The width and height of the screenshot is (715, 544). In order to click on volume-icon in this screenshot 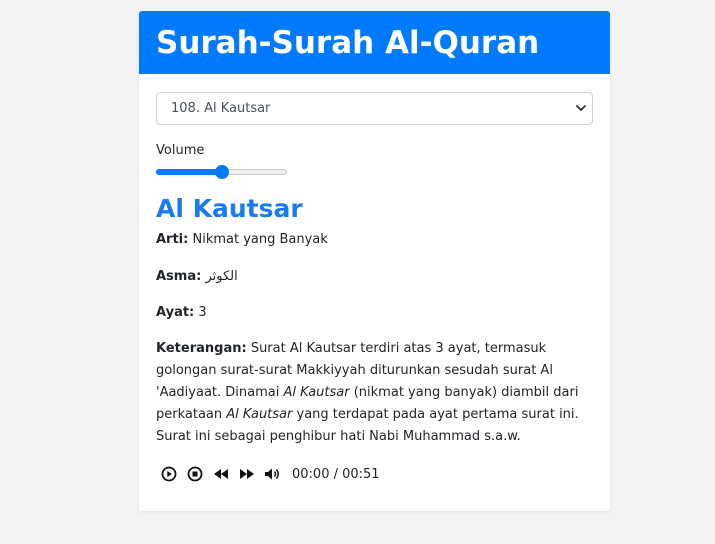, I will do `click(272, 474)`.